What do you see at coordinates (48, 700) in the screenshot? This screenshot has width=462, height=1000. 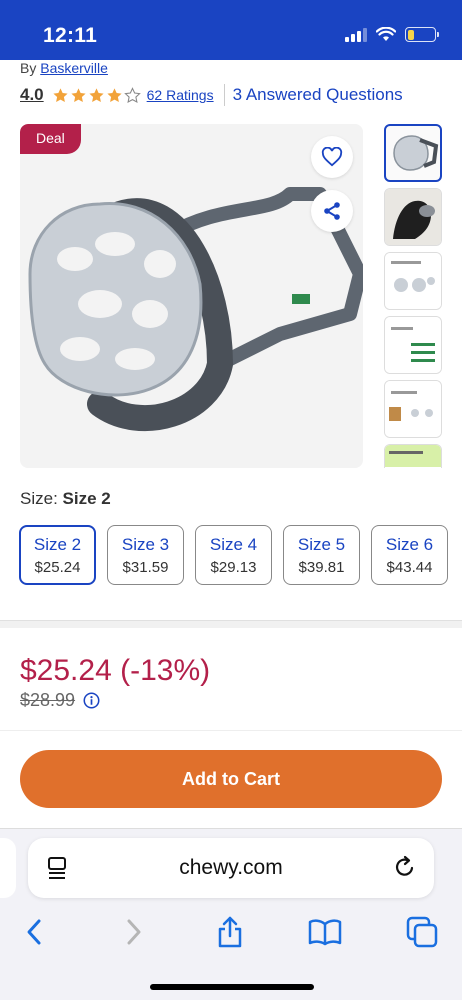 I see `original-price: $28.99` at bounding box center [48, 700].